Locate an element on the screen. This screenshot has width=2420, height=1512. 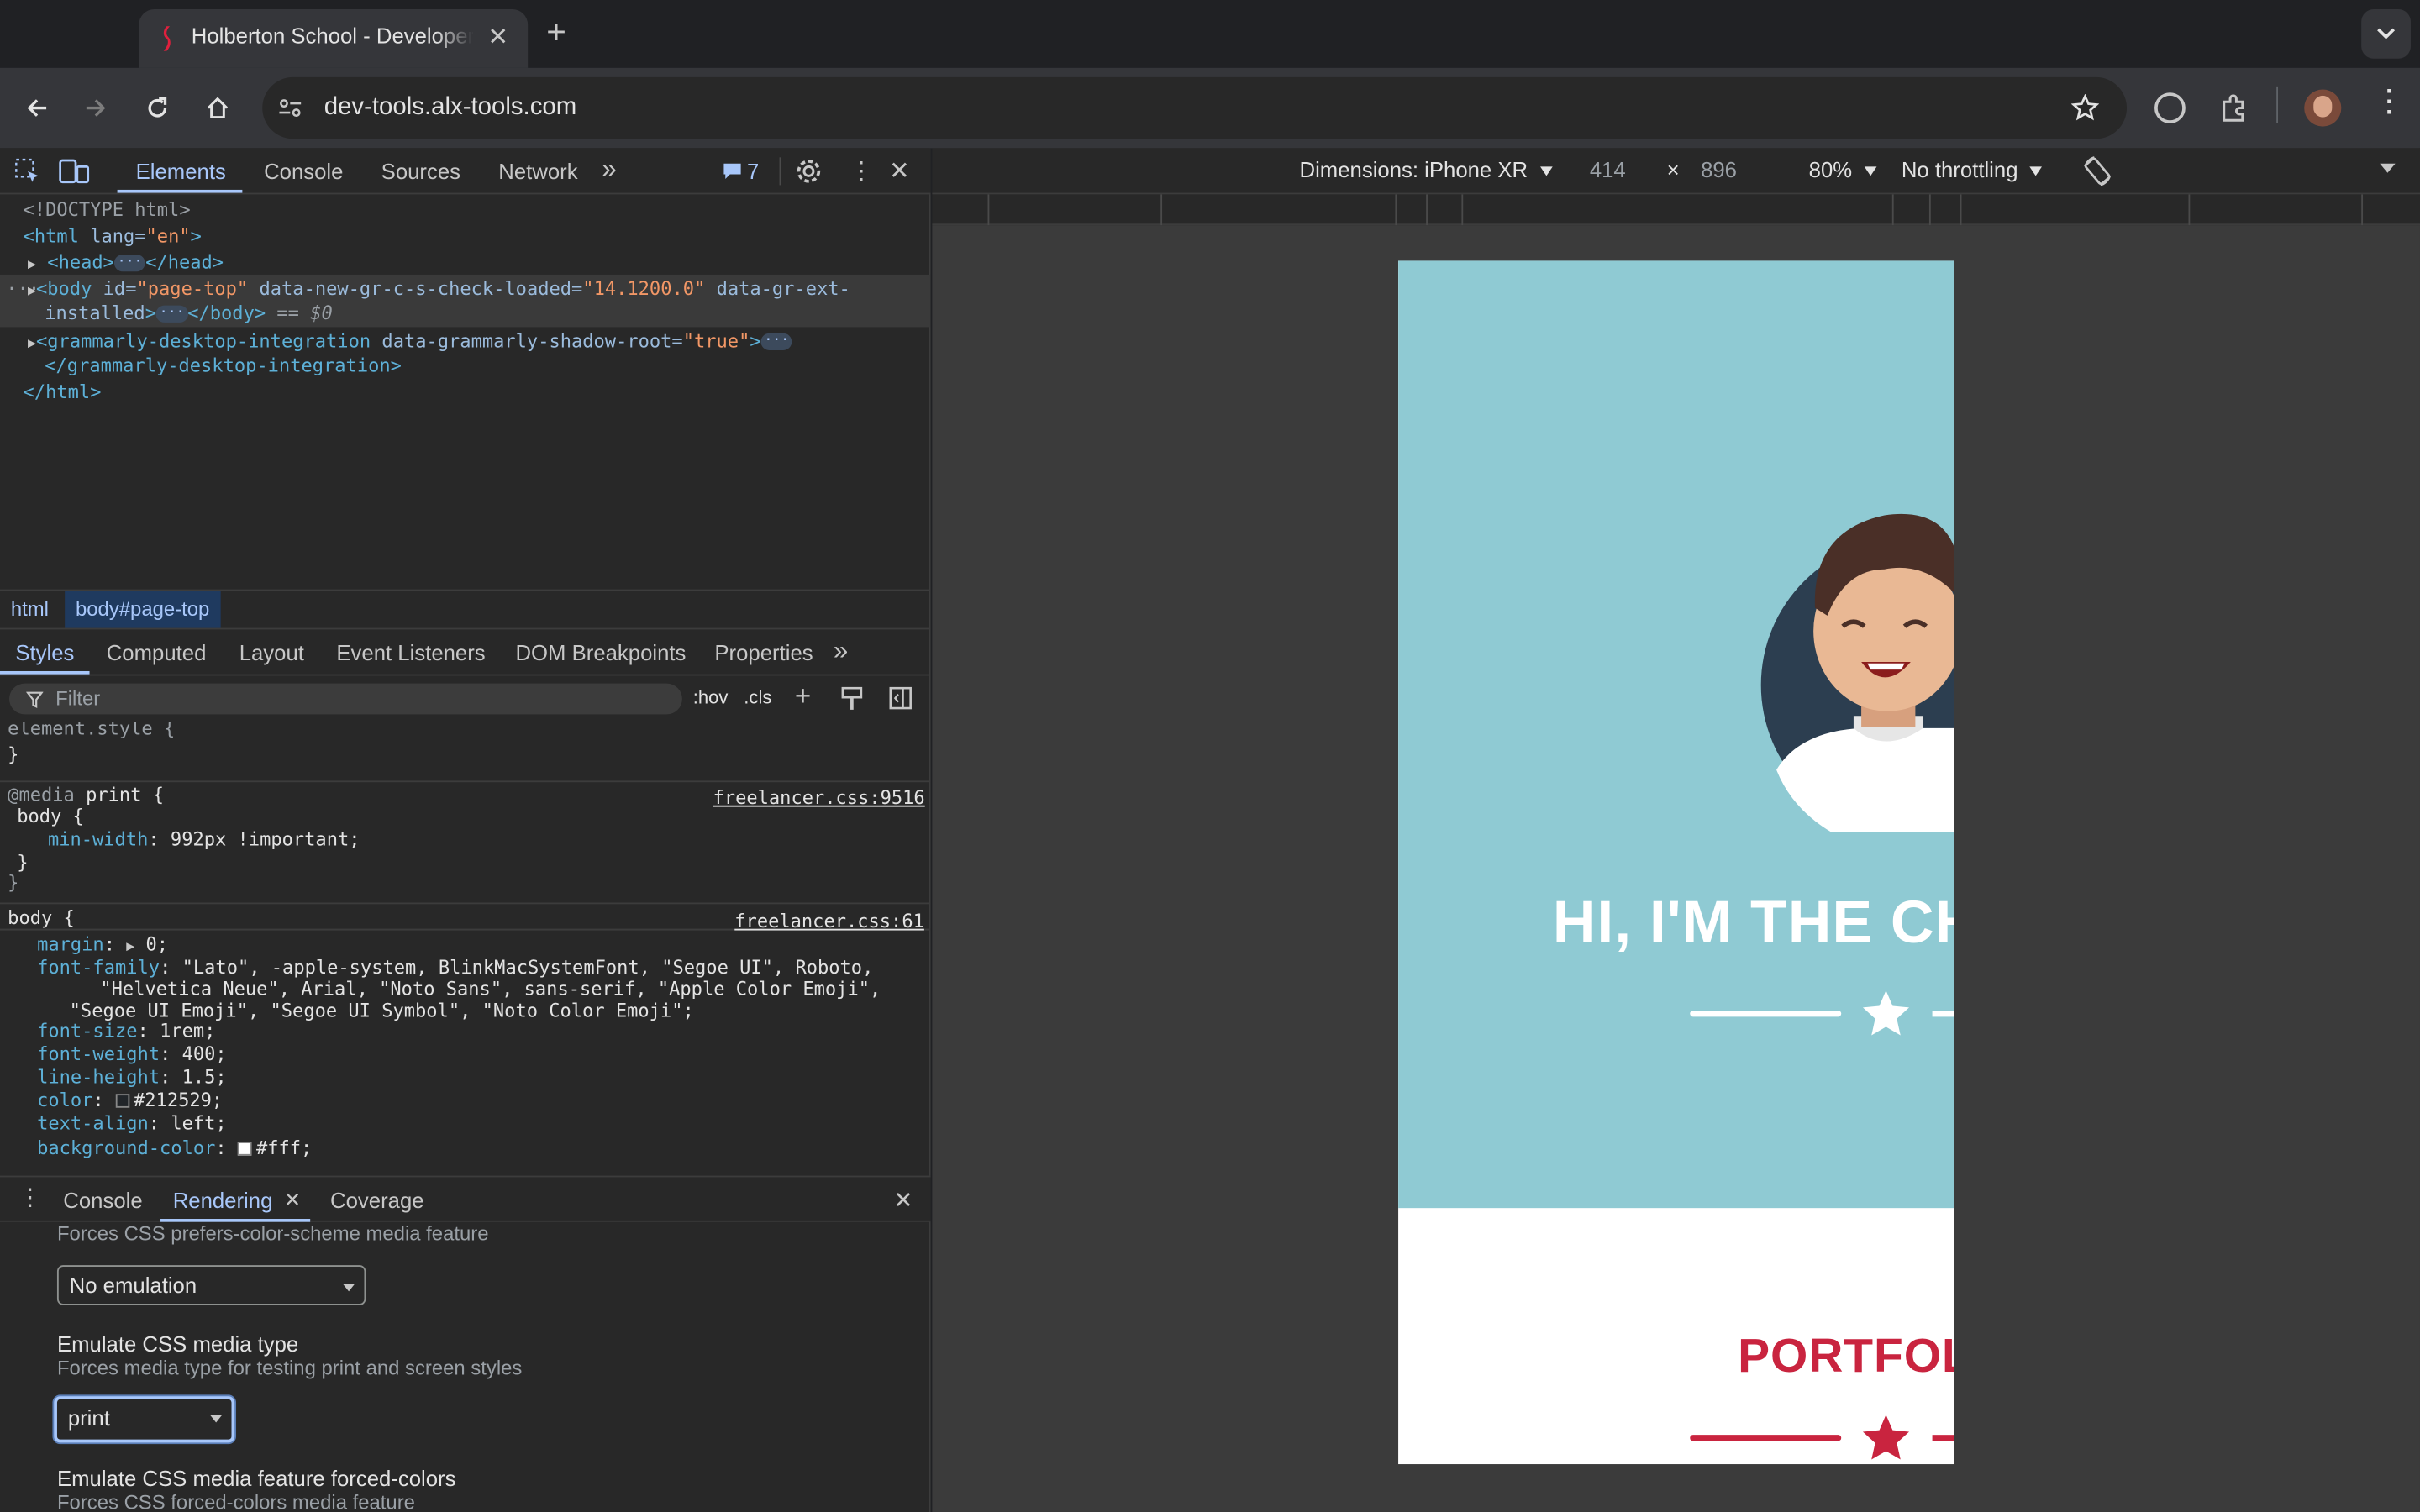
cls-toggle: .cls is located at coordinates (757, 697).